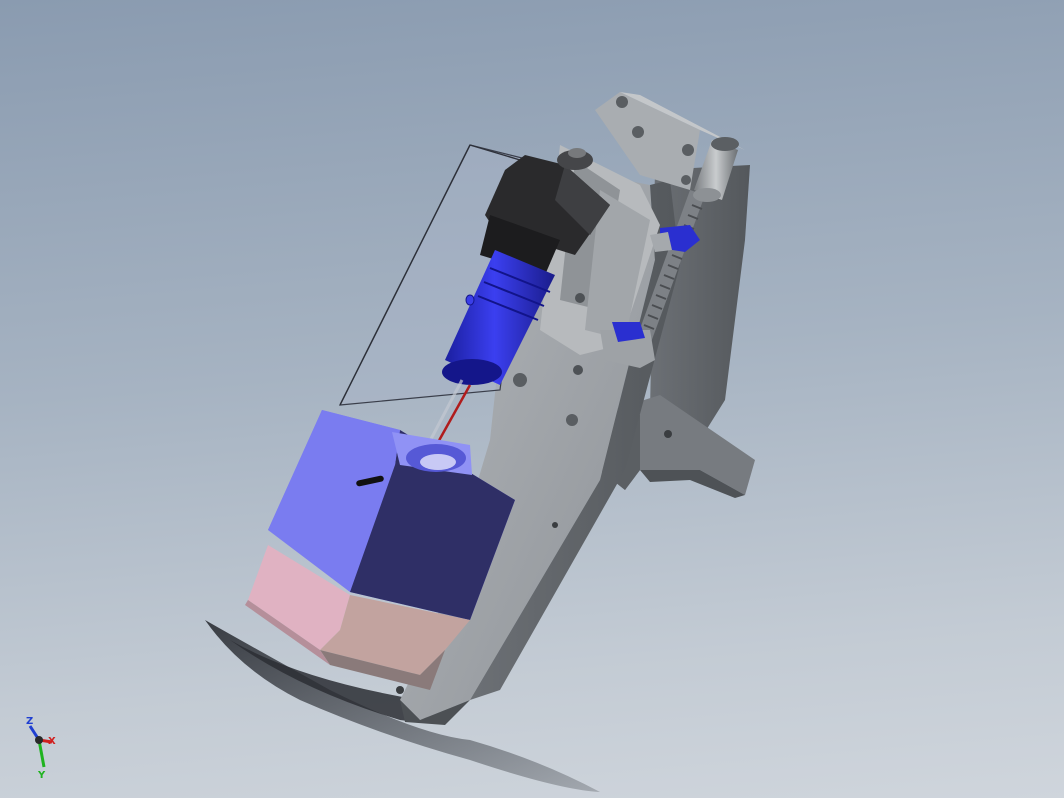 This screenshot has width=1064, height=798. I want to click on axis-triad: X Y Z, so click(39, 747).